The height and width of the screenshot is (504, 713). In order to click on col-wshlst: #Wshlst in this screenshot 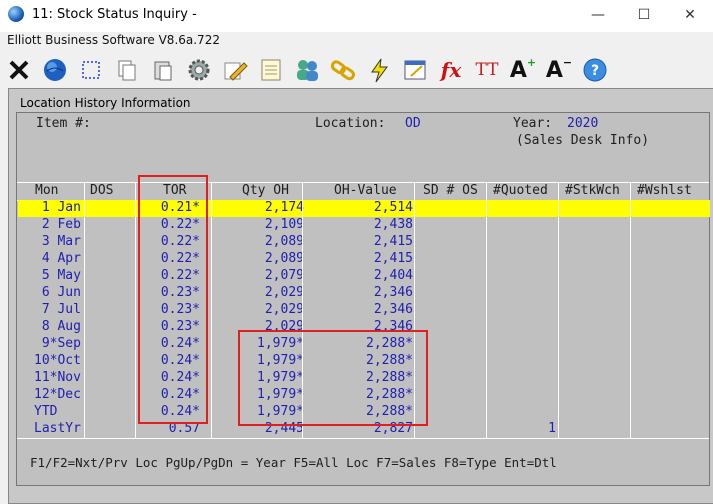, I will do `click(664, 190)`.